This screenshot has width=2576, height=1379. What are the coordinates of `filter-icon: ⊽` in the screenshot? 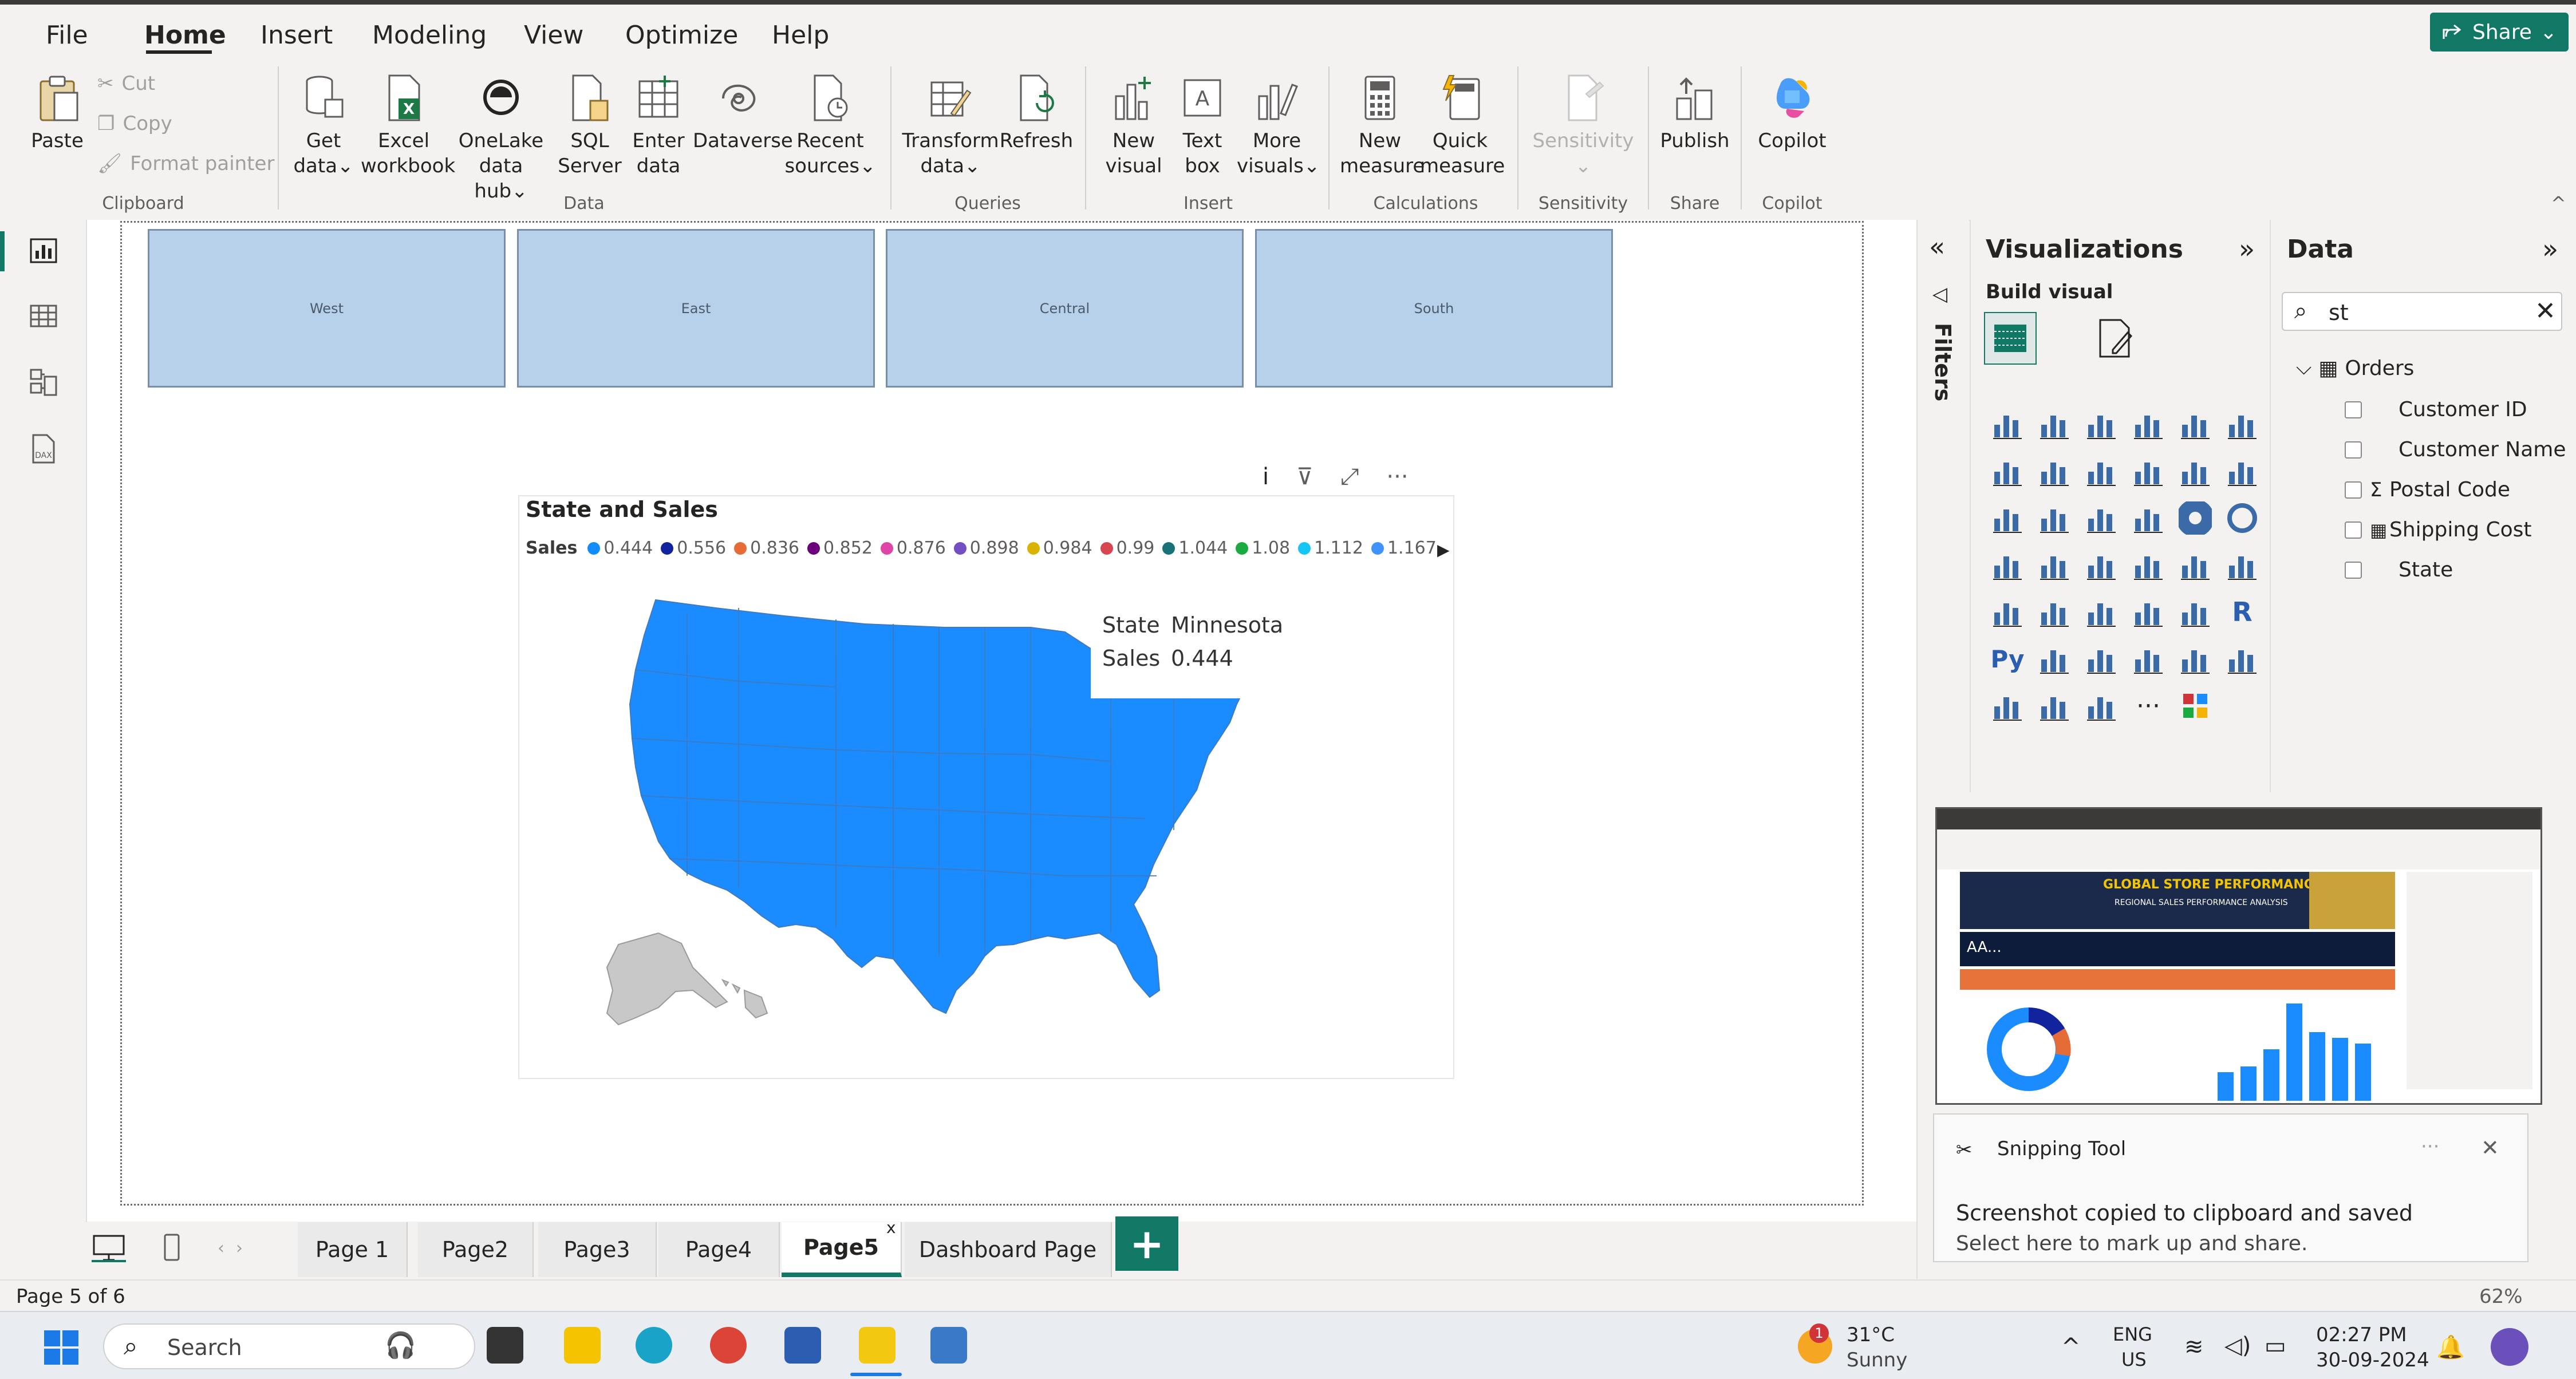 It's located at (1304, 477).